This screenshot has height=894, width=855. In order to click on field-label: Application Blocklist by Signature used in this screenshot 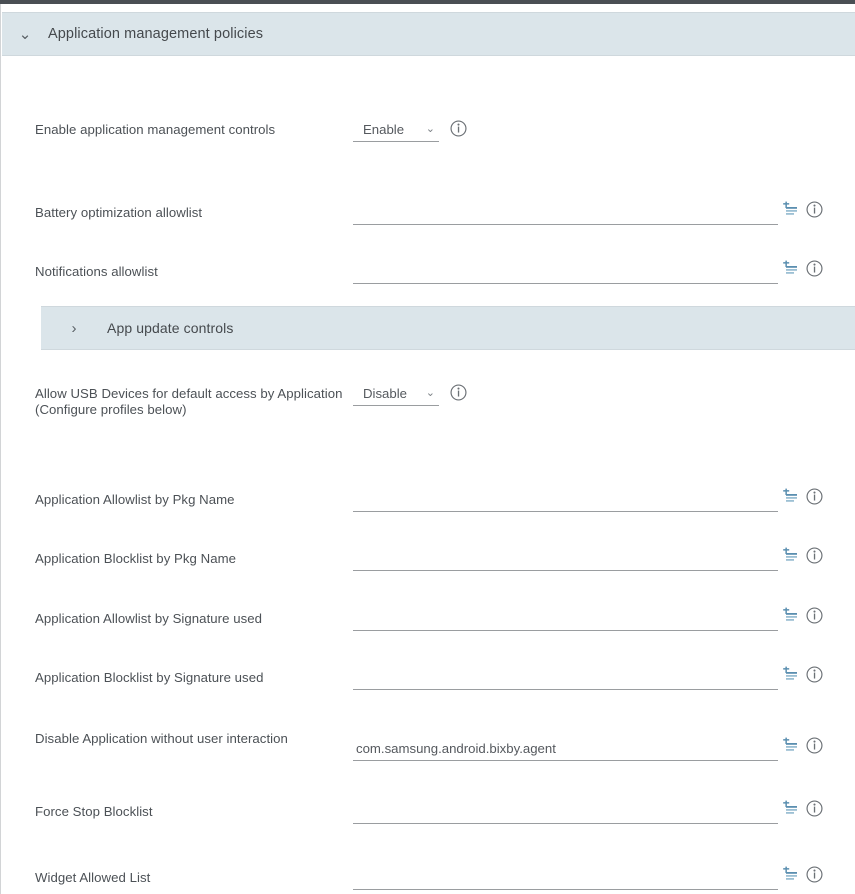, I will do `click(149, 677)`.